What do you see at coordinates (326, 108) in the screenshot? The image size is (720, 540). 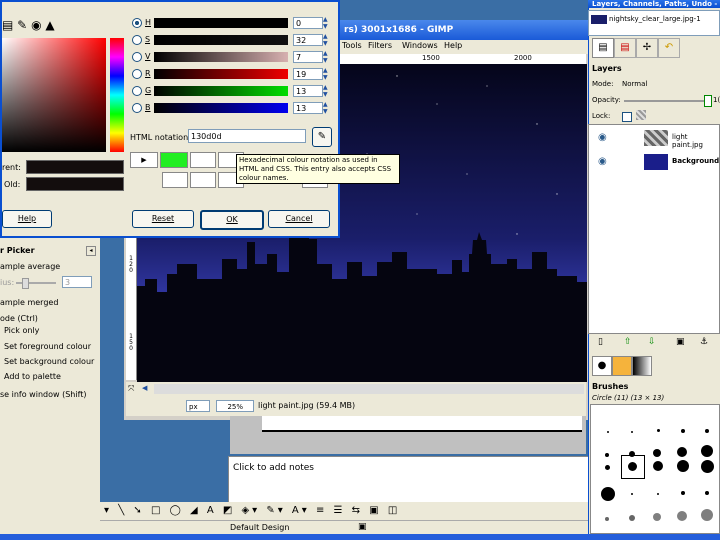 I see `b-spin-arrows-icon: ▲ ▼` at bounding box center [326, 108].